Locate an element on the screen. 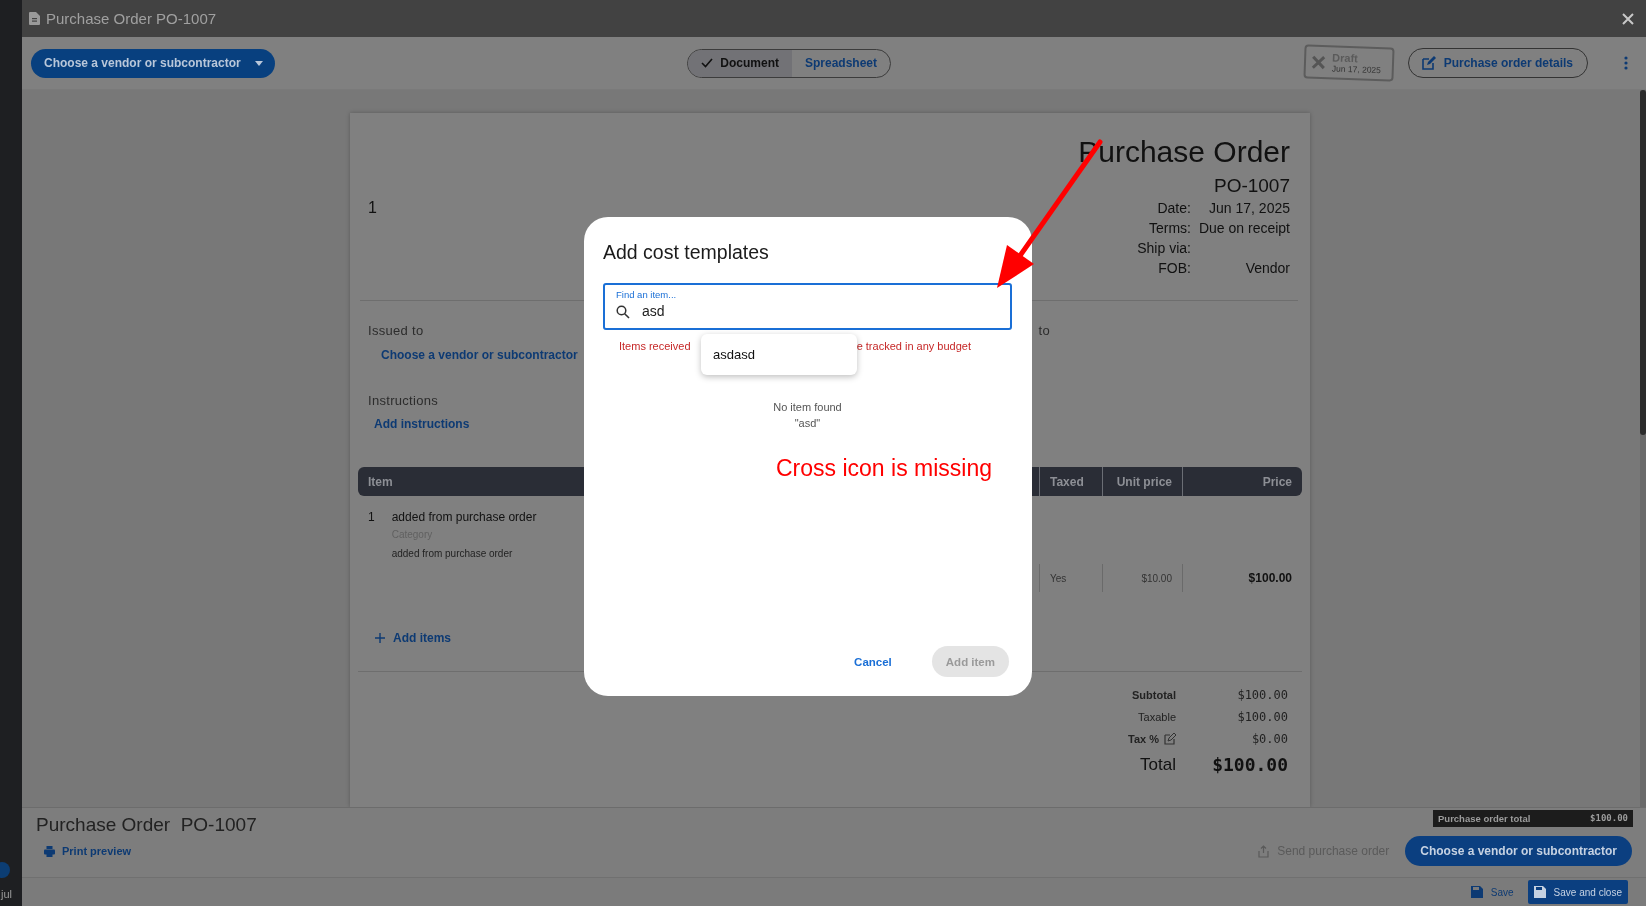  section-heading: to is located at coordinates (1044, 330).